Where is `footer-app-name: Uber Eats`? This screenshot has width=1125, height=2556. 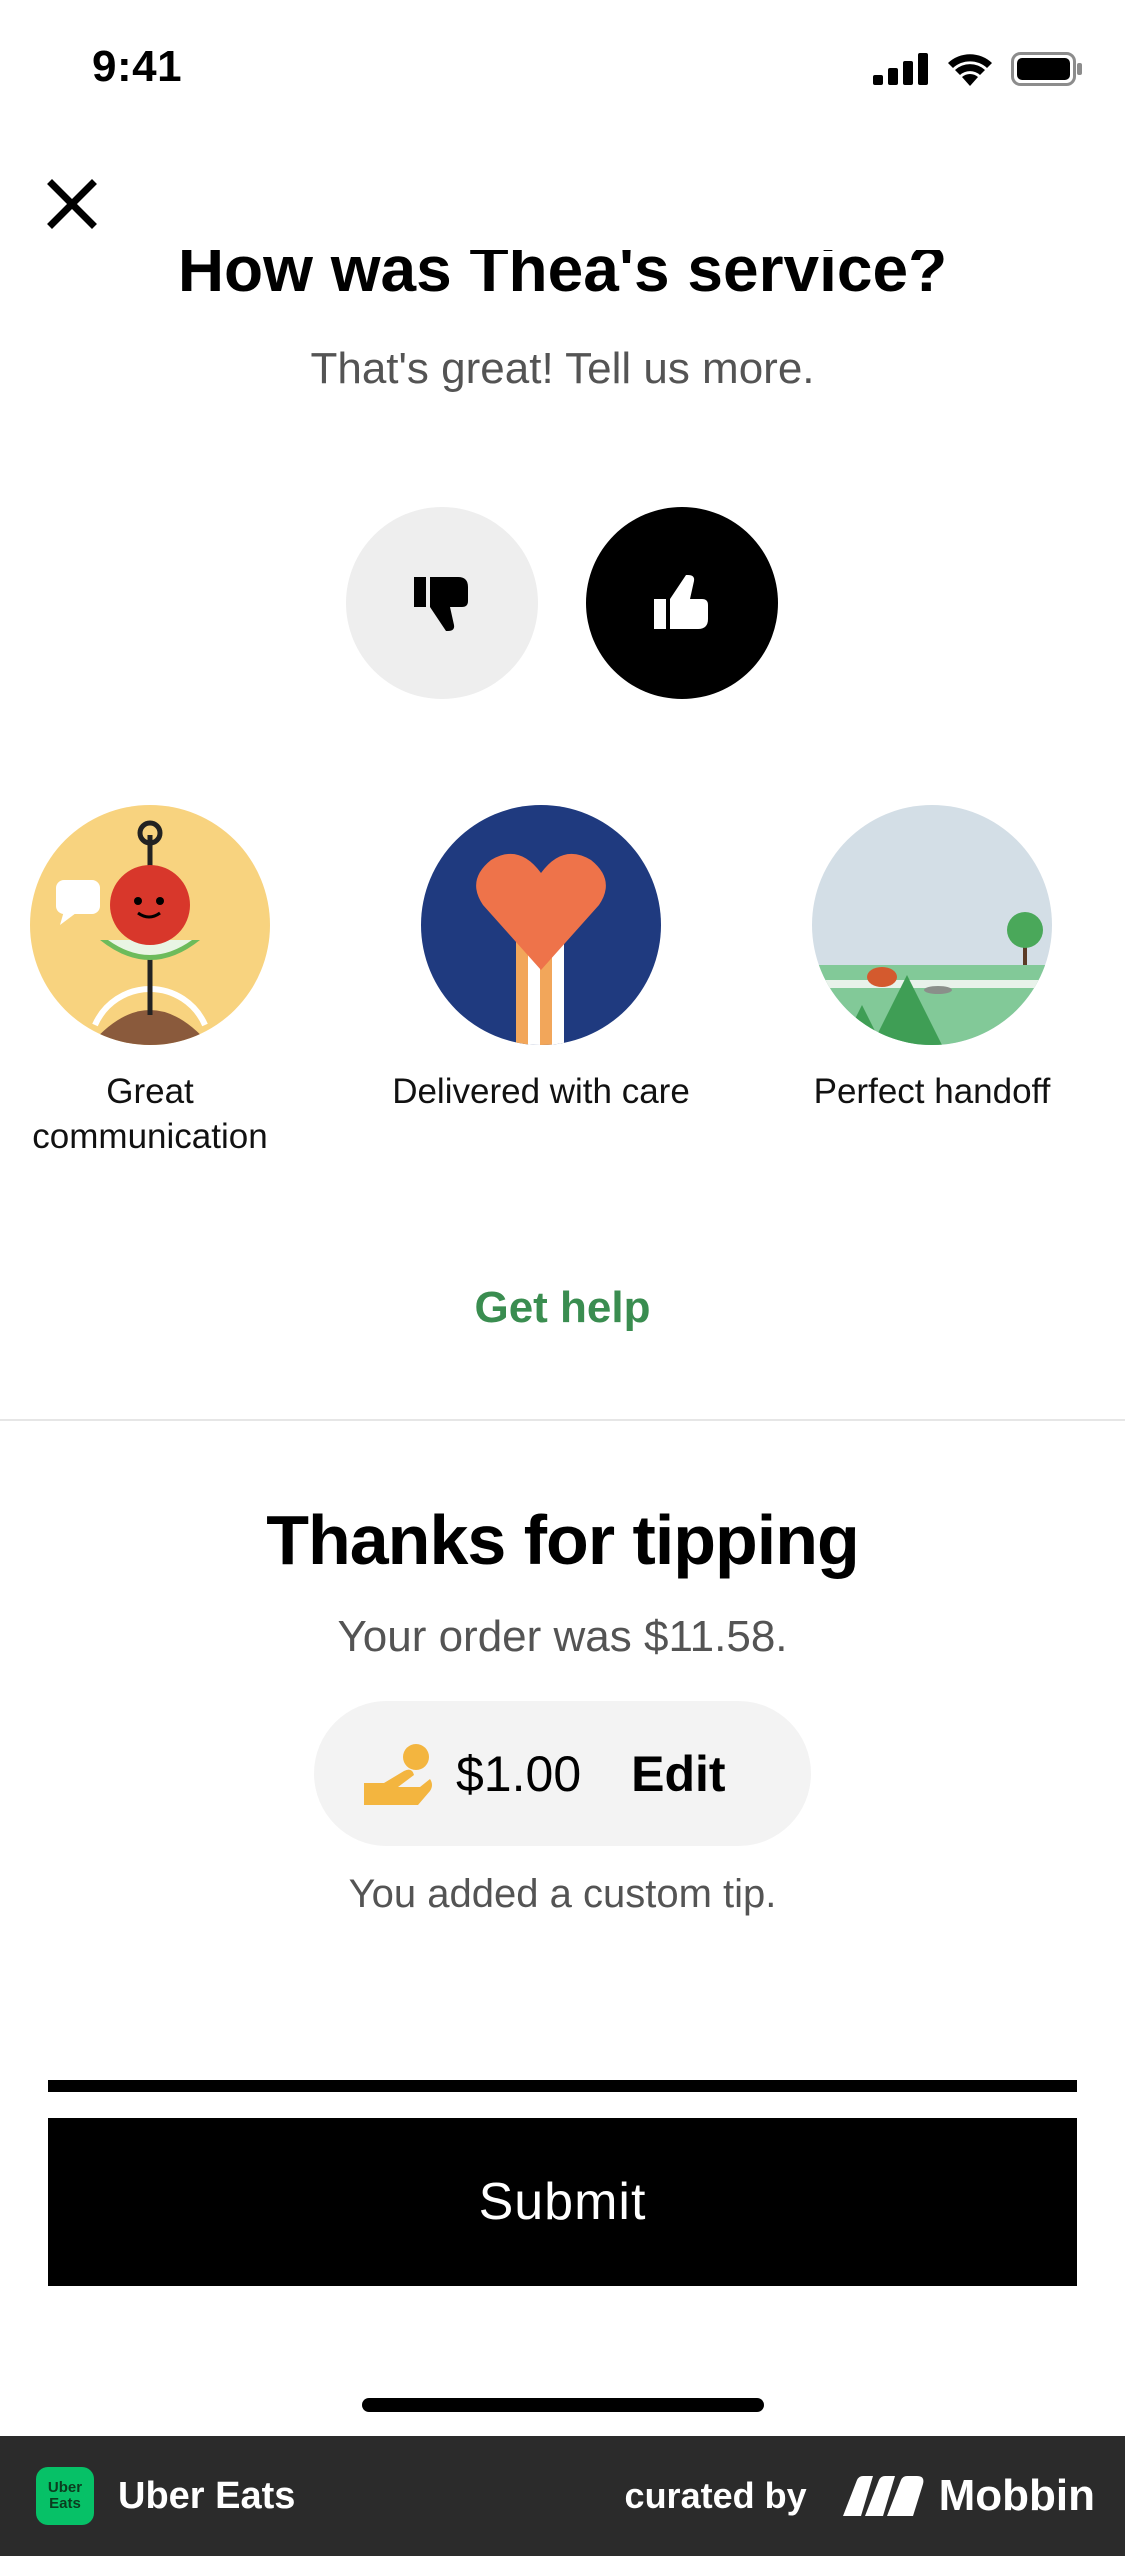 footer-app-name: Uber Eats is located at coordinates (207, 2495).